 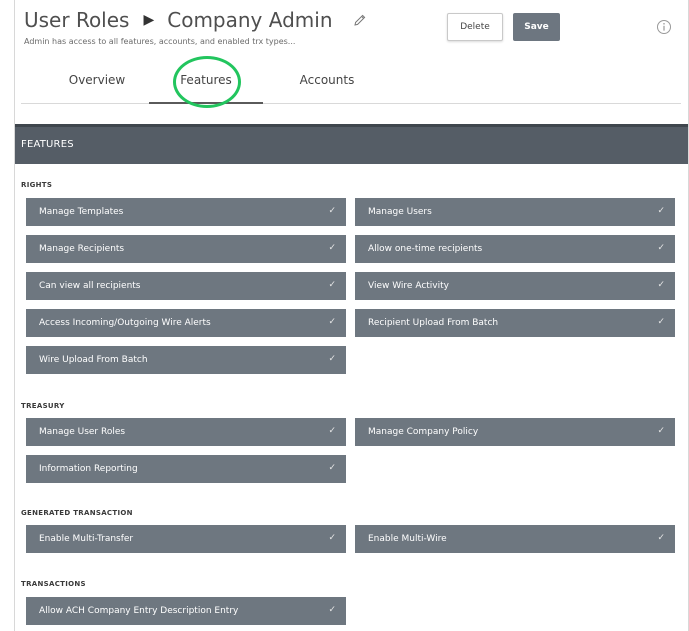 I want to click on feature-wire-alerts: Access Incoming/Outgoing Wire Alerts ✓, so click(x=186, y=323).